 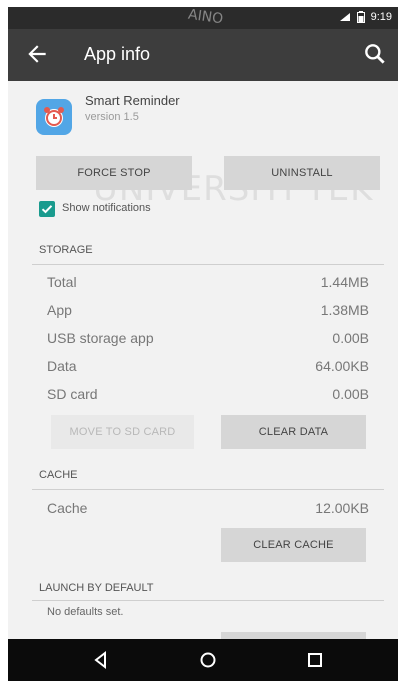 What do you see at coordinates (117, 54) in the screenshot?
I see `page-title: App info` at bounding box center [117, 54].